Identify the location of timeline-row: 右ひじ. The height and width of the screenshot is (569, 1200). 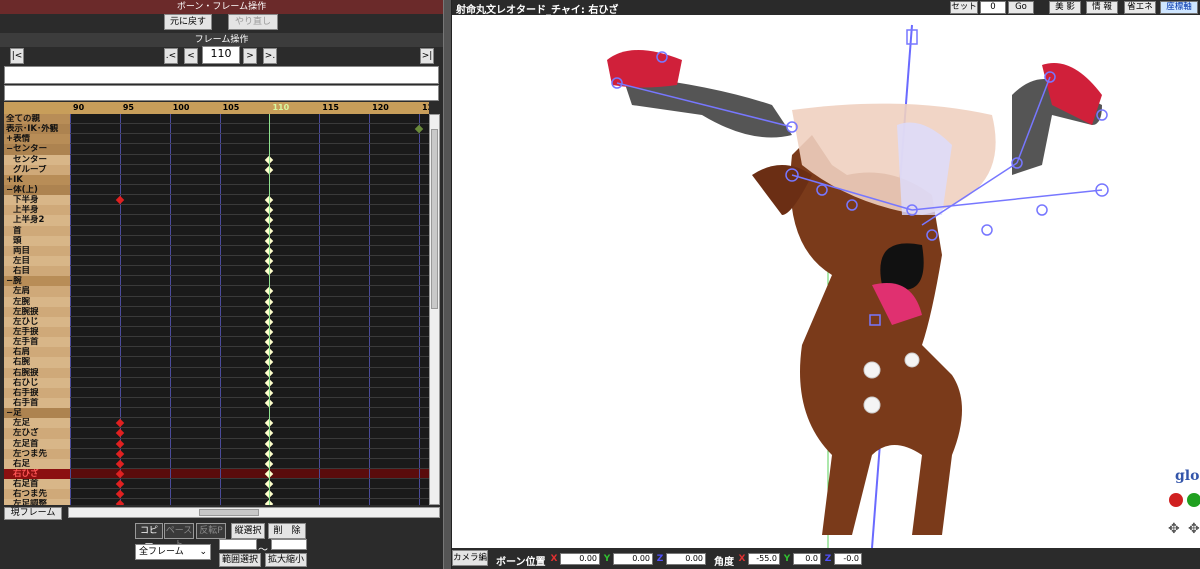
(216, 382).